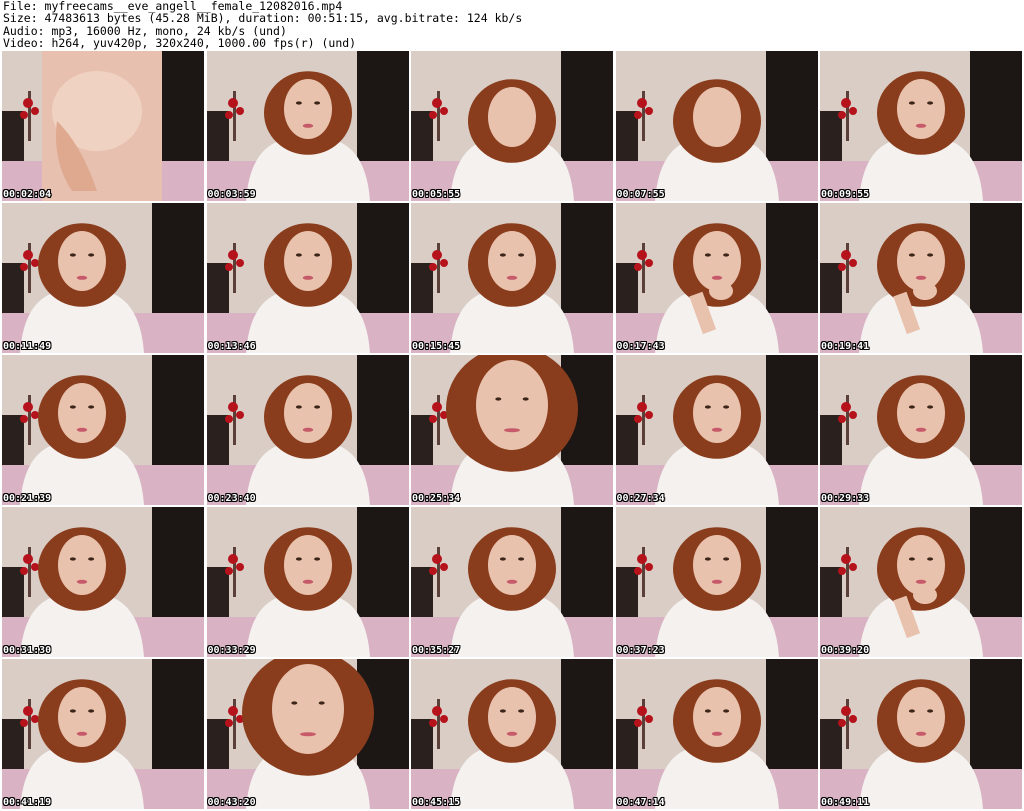 This screenshot has height=811, width=1024. What do you see at coordinates (845, 802) in the screenshot?
I see `frame-timestamp: 00:49:11` at bounding box center [845, 802].